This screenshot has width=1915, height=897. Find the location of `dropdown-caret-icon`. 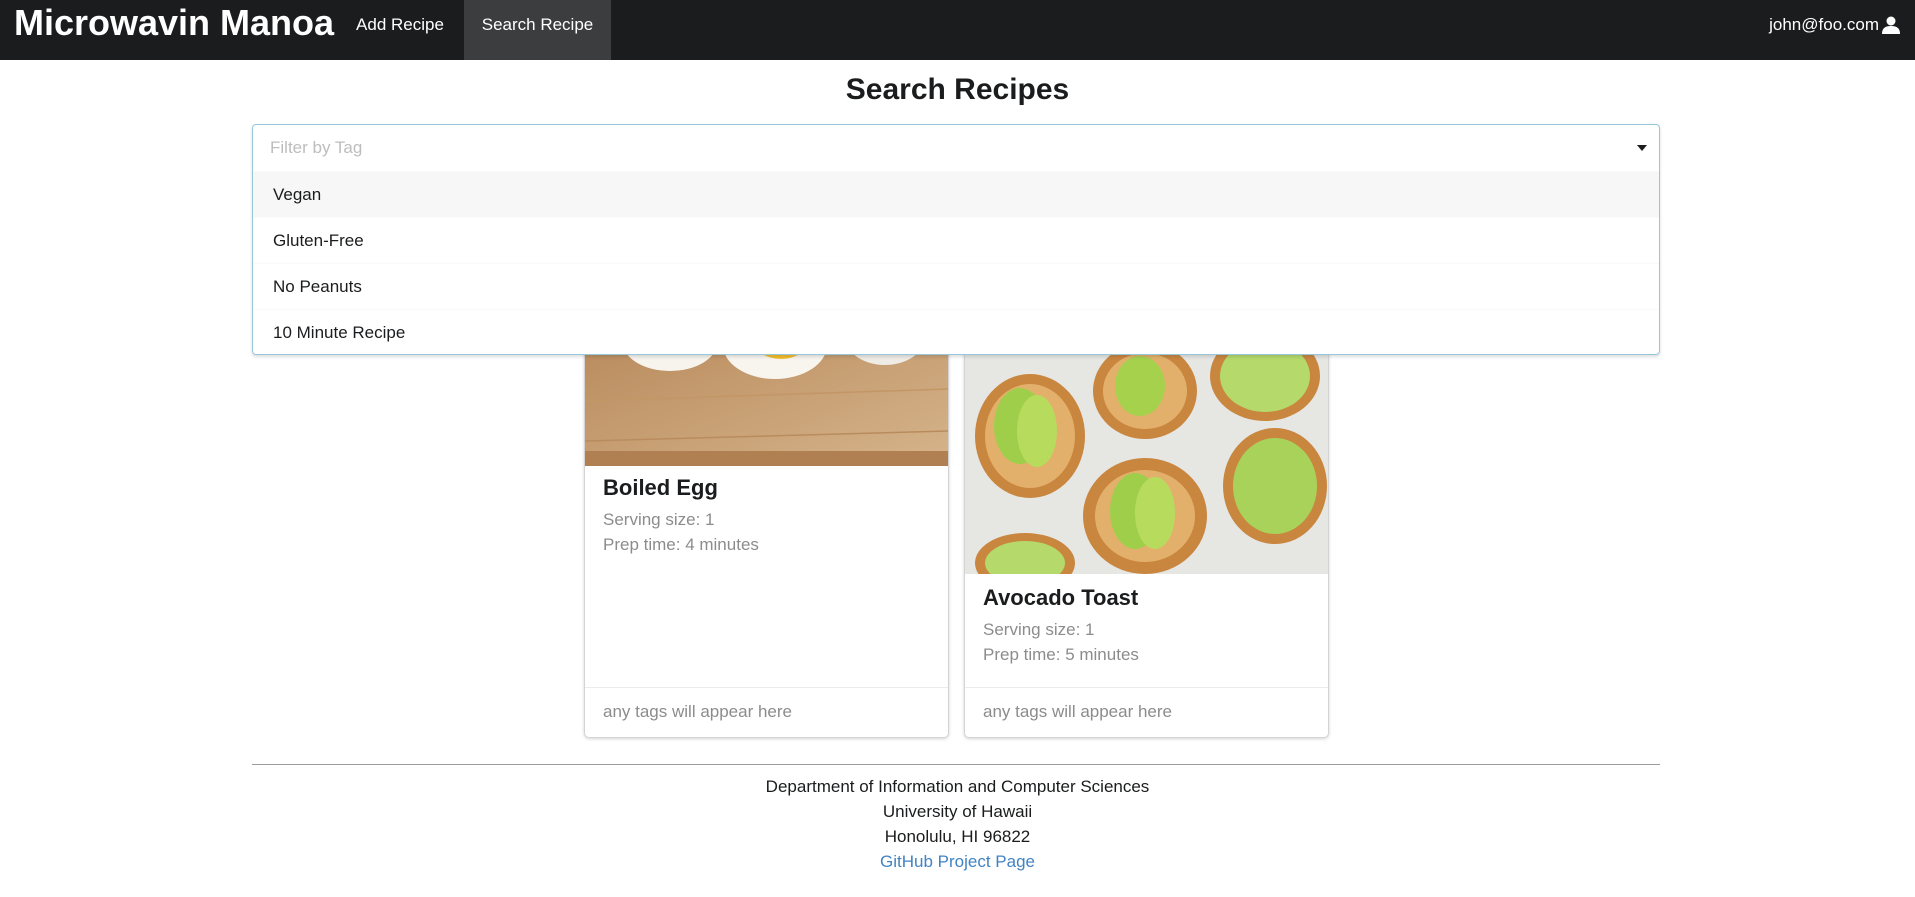

dropdown-caret-icon is located at coordinates (1642, 148).